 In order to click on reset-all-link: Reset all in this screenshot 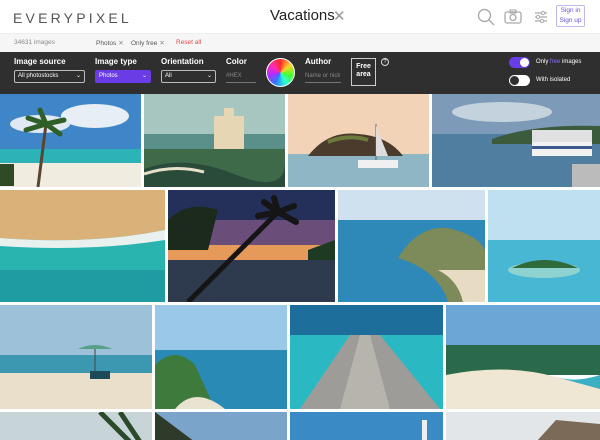, I will do `click(188, 42)`.